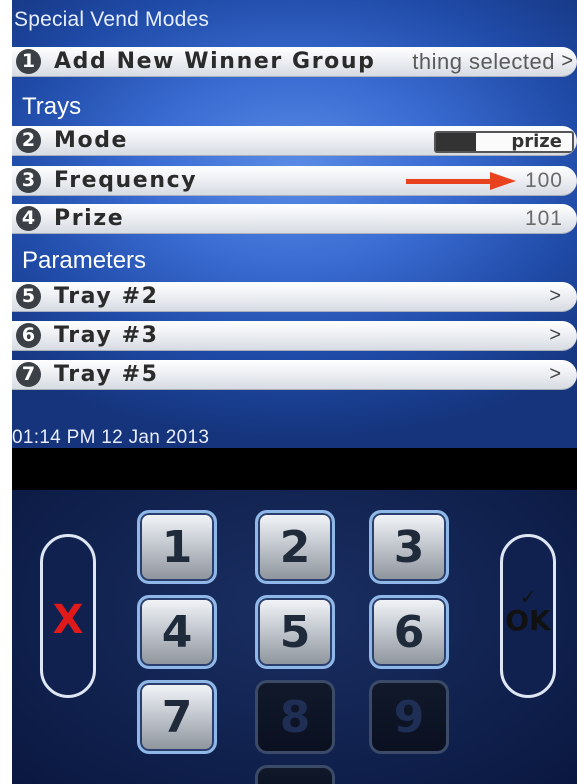 This screenshot has height=784, width=577. What do you see at coordinates (503, 181) in the screenshot?
I see `arrow-head` at bounding box center [503, 181].